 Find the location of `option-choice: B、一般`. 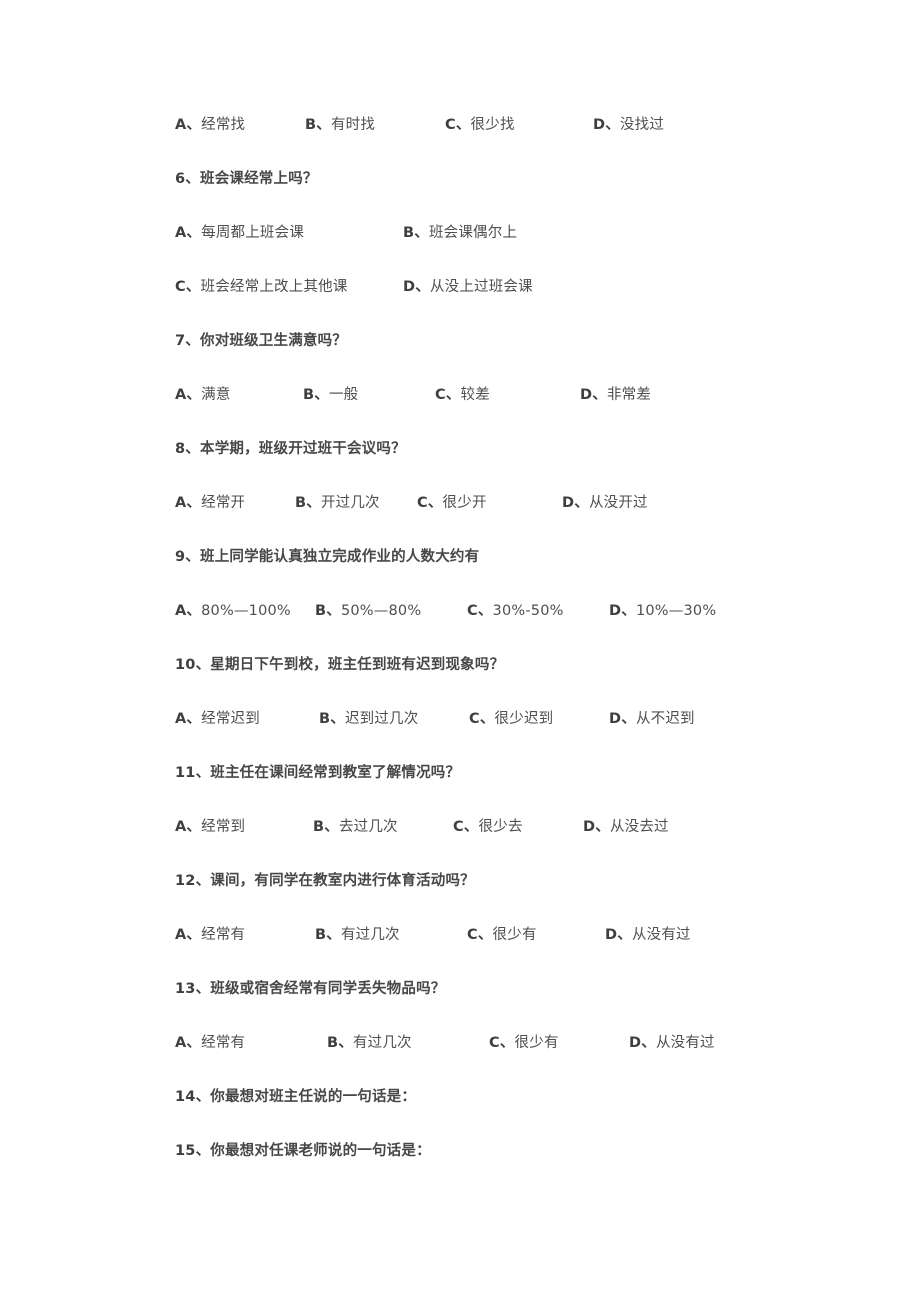

option-choice: B、一般 is located at coordinates (369, 395).